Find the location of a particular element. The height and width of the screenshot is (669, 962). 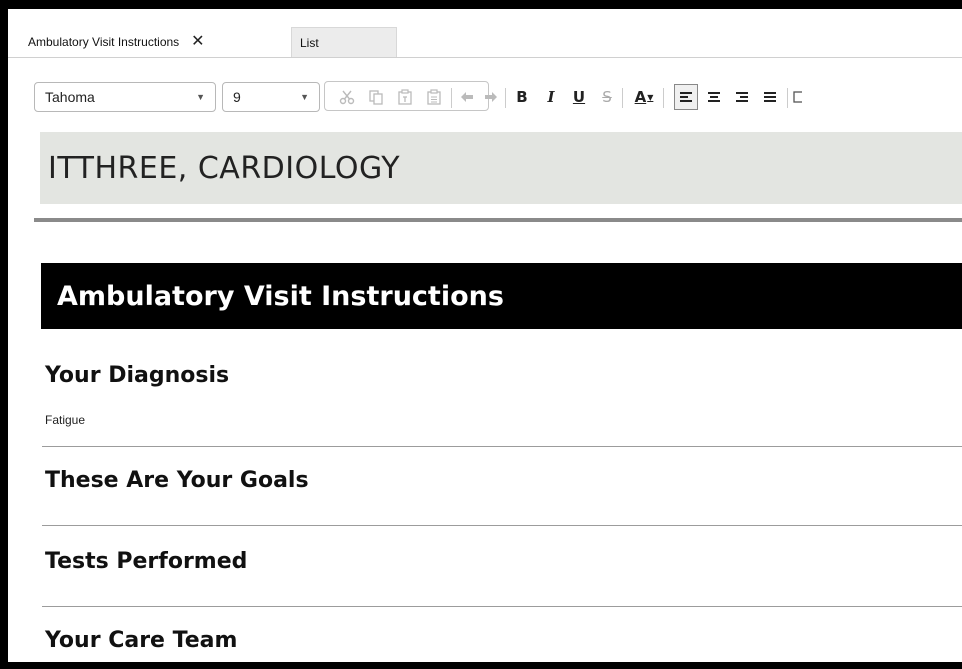

formatting-toolbar: Tahoma ▼ 9 ▼ B I U S A ▼ is located at coordinates (485, 89).